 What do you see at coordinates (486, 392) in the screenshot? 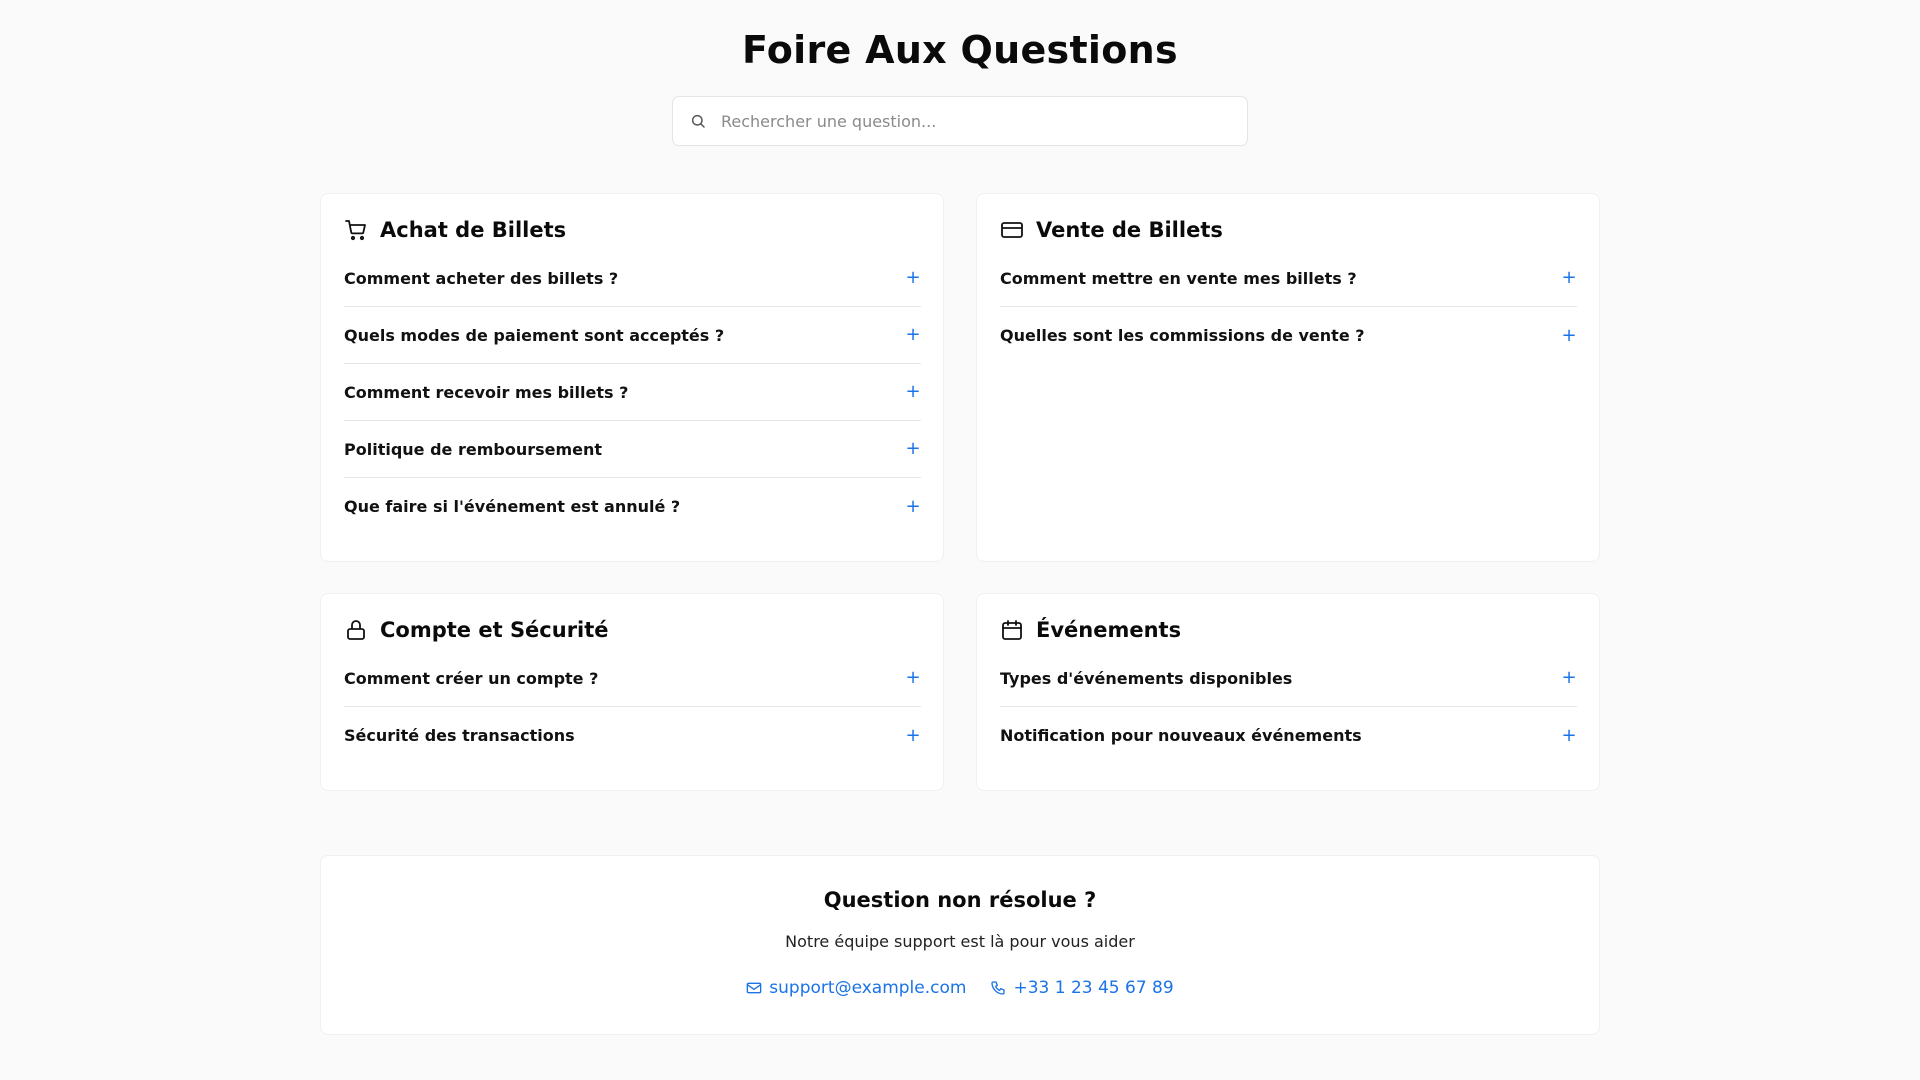
I see `faq-question: Comment recevoir mes billets ?` at bounding box center [486, 392].